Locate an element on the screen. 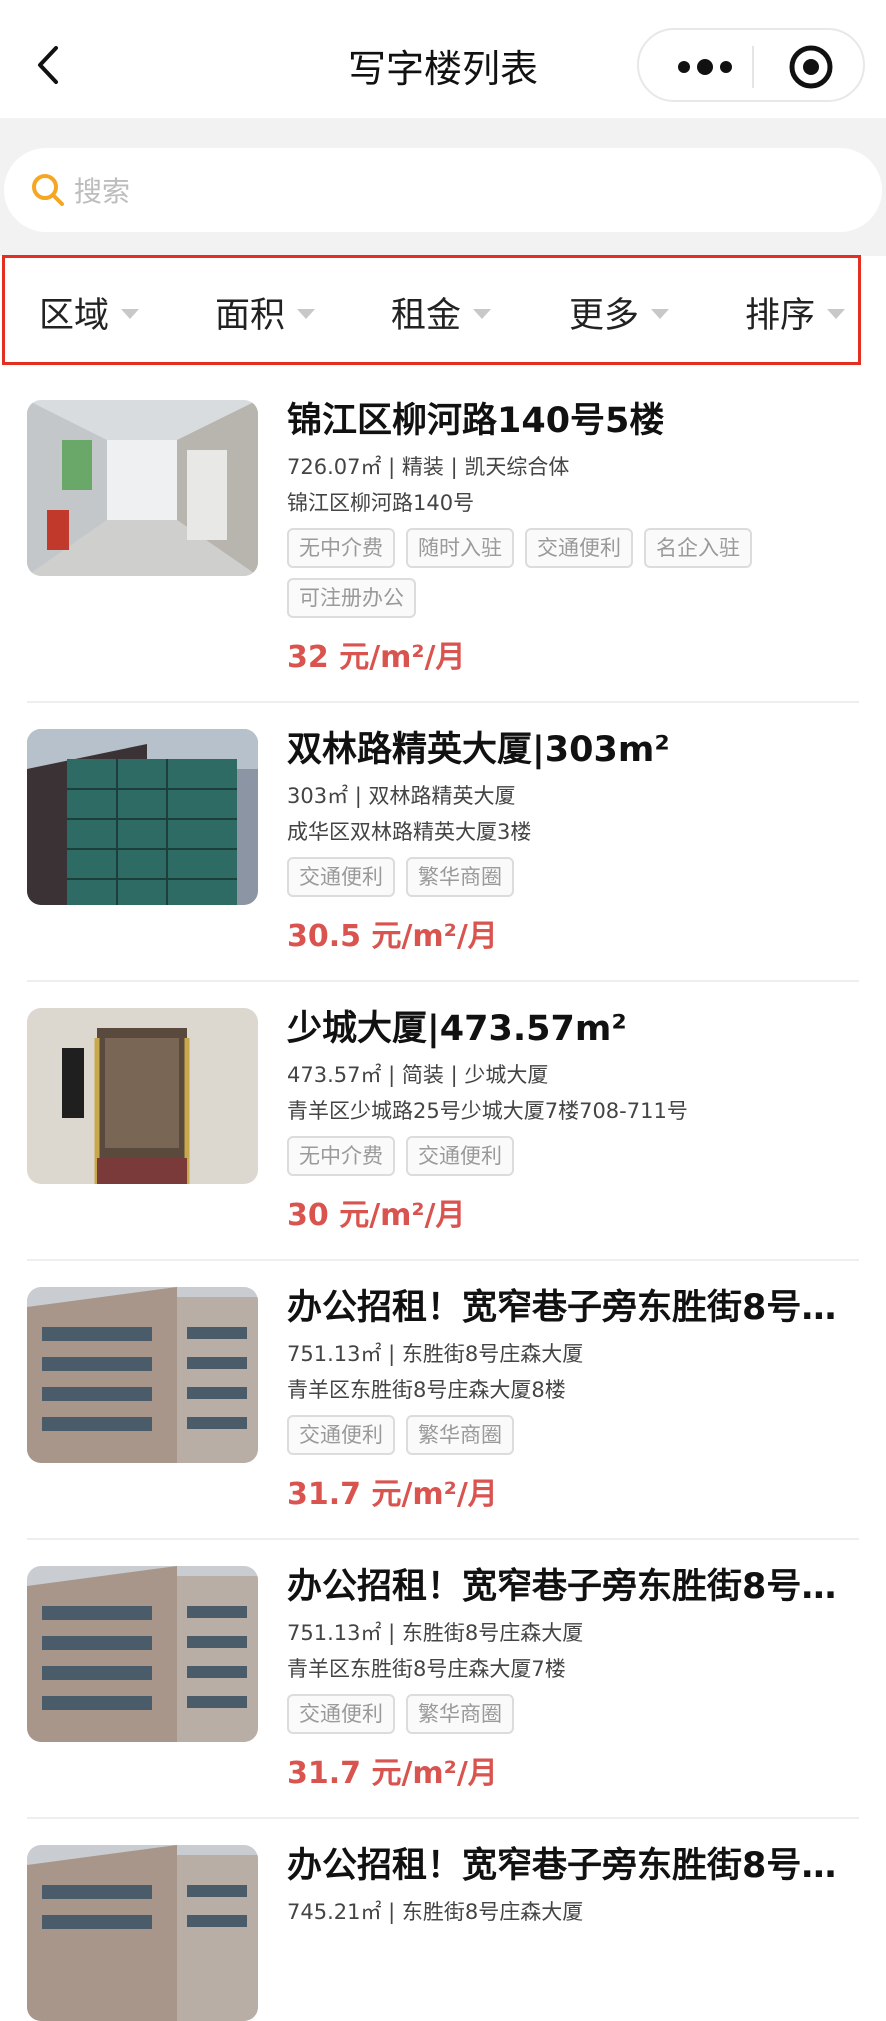 The width and height of the screenshot is (886, 2021). filter-more: 更多 is located at coordinates (619, 312).